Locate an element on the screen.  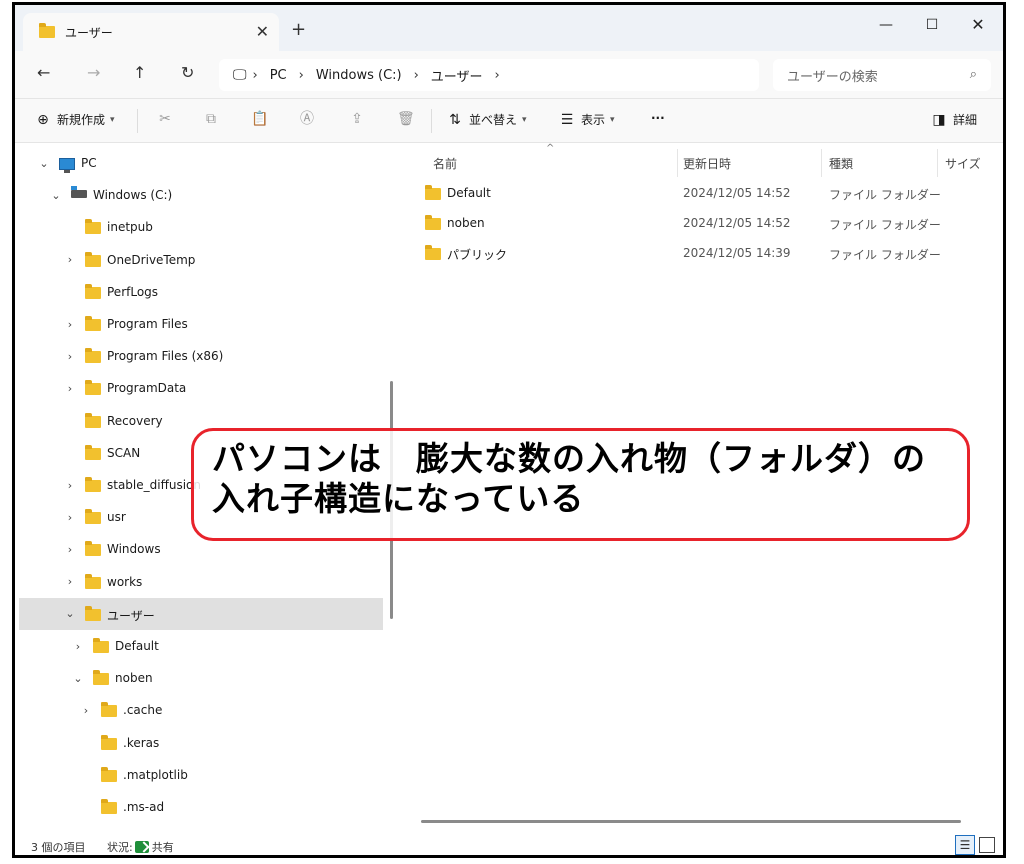
back-arrow-icon: ← is located at coordinates (43, 72).